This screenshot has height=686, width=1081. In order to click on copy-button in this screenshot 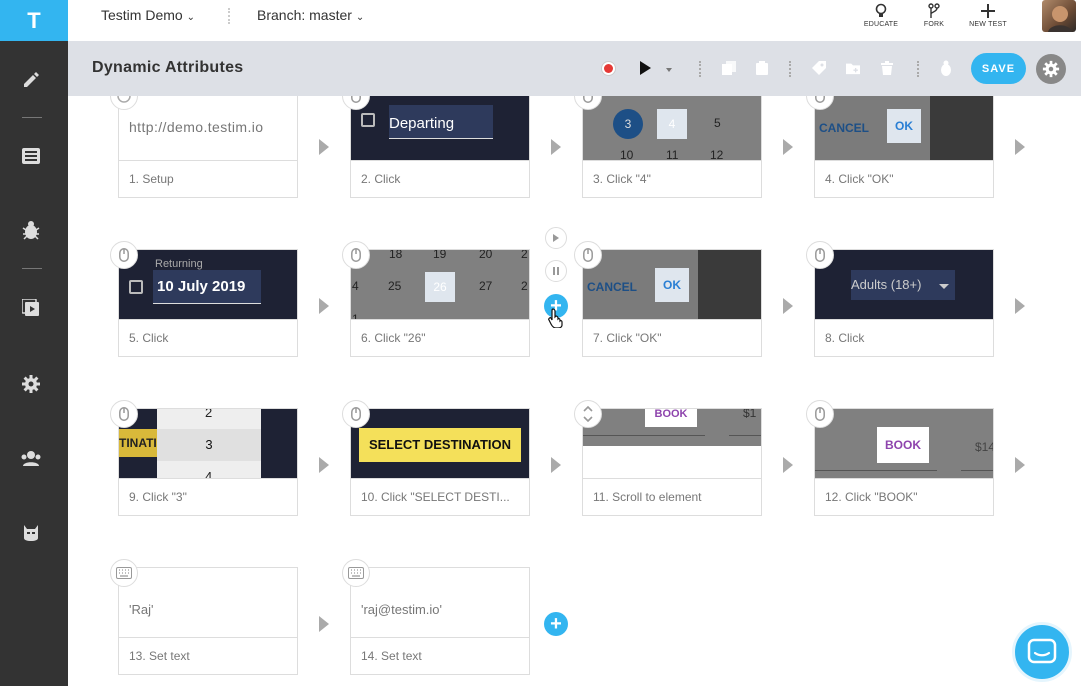, I will do `click(729, 68)`.